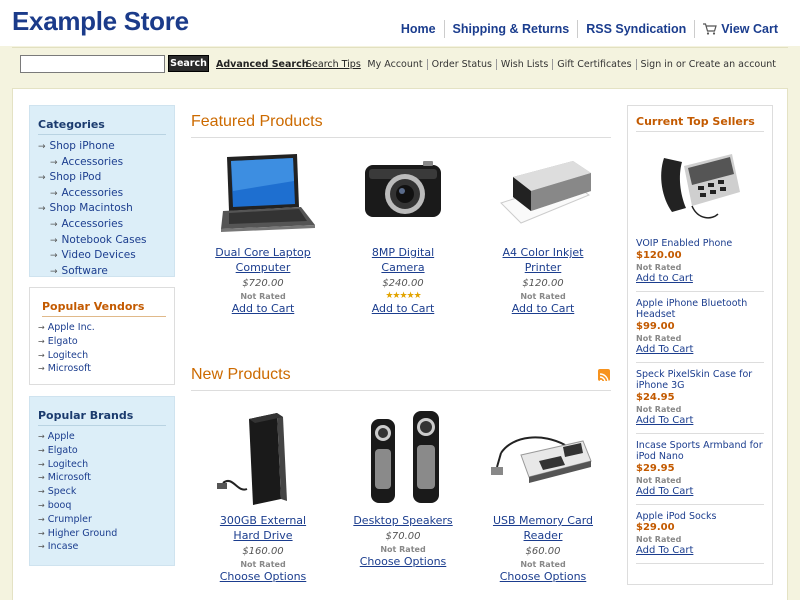  What do you see at coordinates (102, 506) in the screenshot?
I see `brand-item: → booq` at bounding box center [102, 506].